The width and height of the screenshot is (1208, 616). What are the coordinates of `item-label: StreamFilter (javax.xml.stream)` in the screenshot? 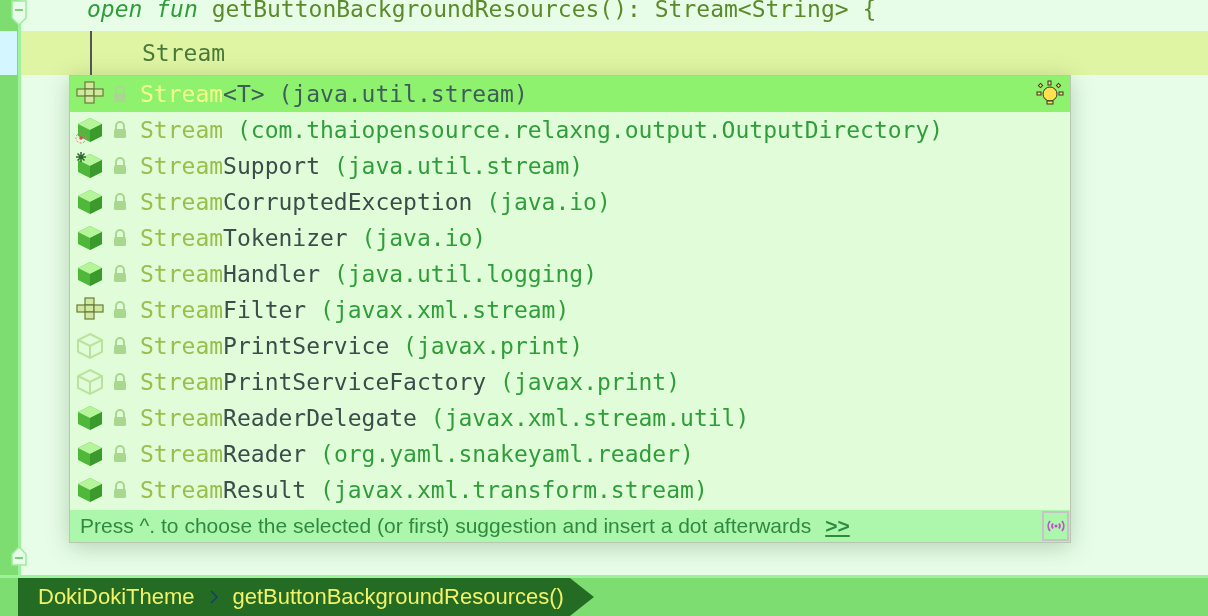 It's located at (355, 310).